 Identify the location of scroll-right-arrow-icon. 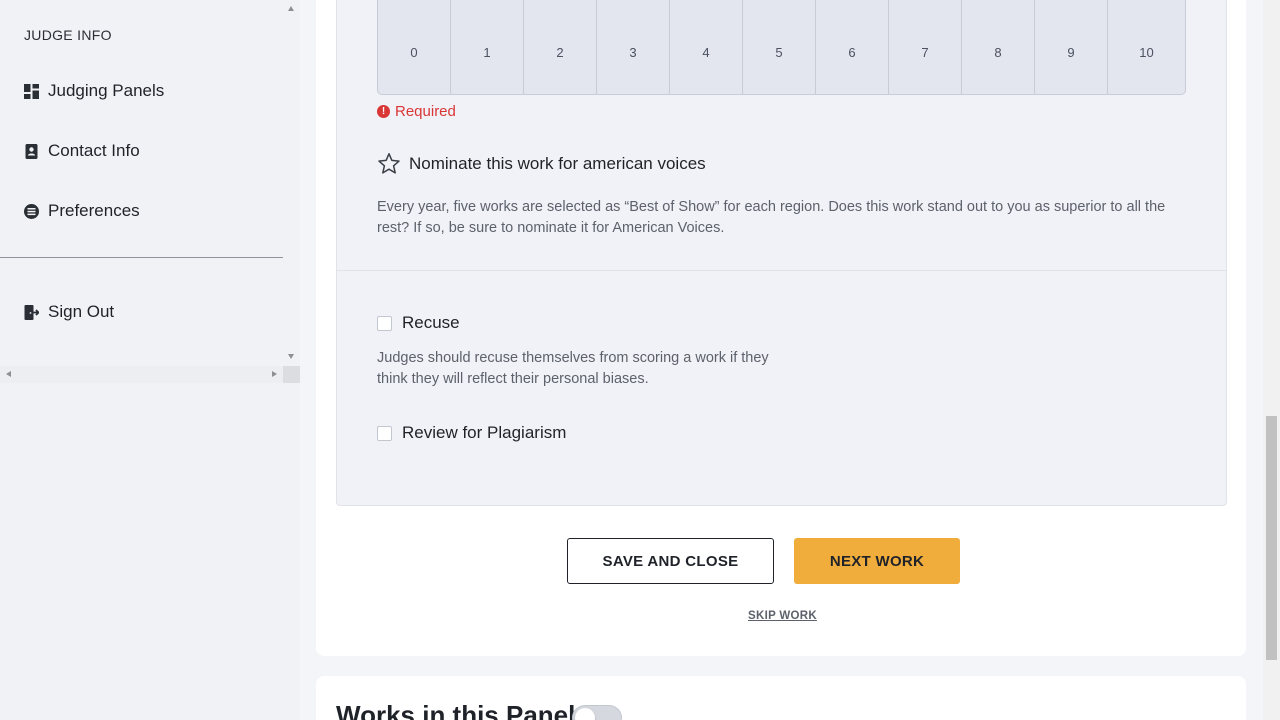
(274, 374).